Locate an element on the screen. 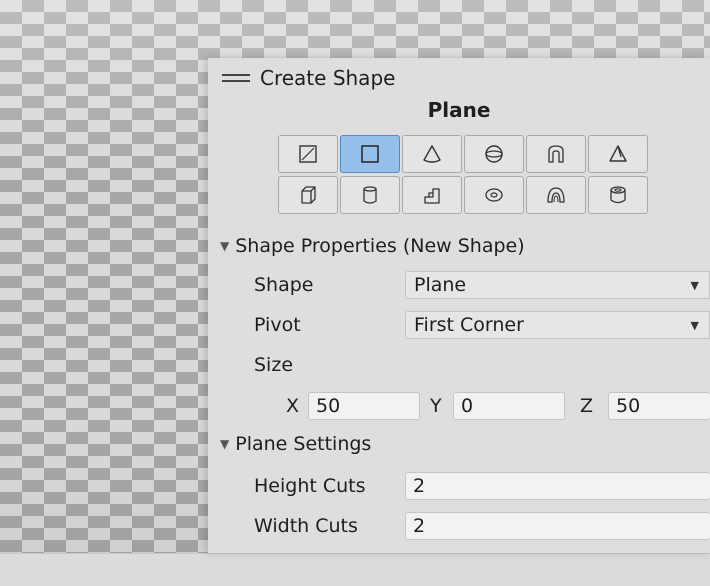 The height and width of the screenshot is (586, 710). arch-icon is located at coordinates (556, 154).